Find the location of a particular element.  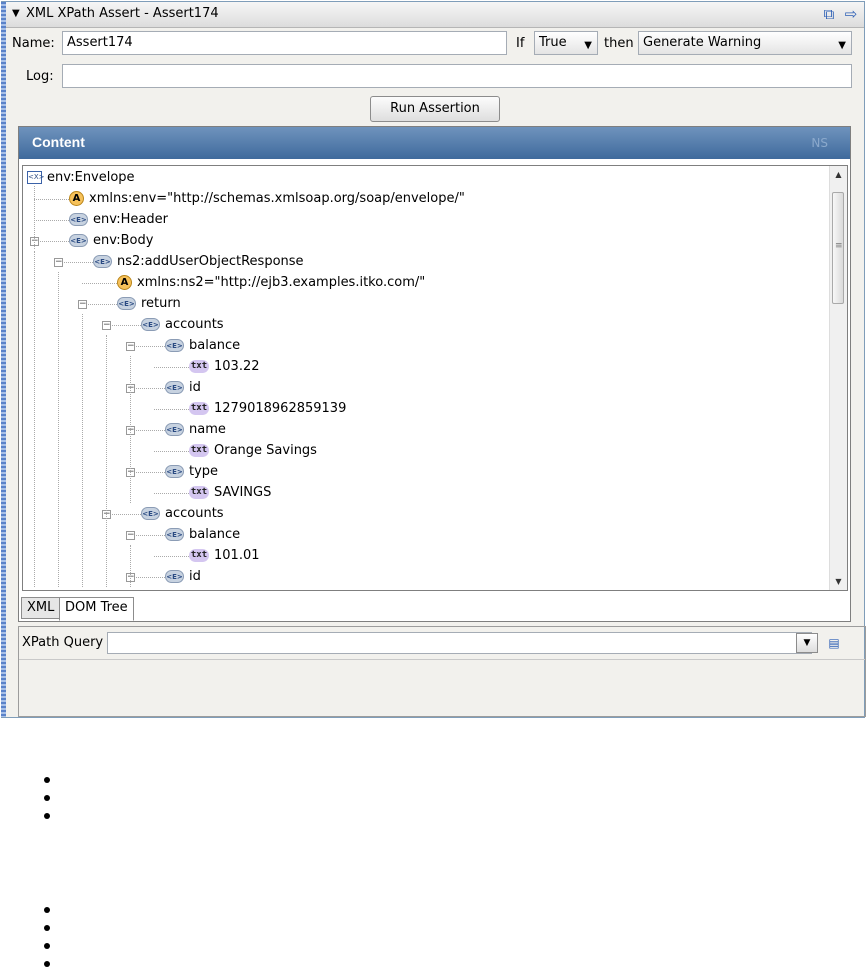

arrow-right-icon: ⇨ is located at coordinates (851, 14).